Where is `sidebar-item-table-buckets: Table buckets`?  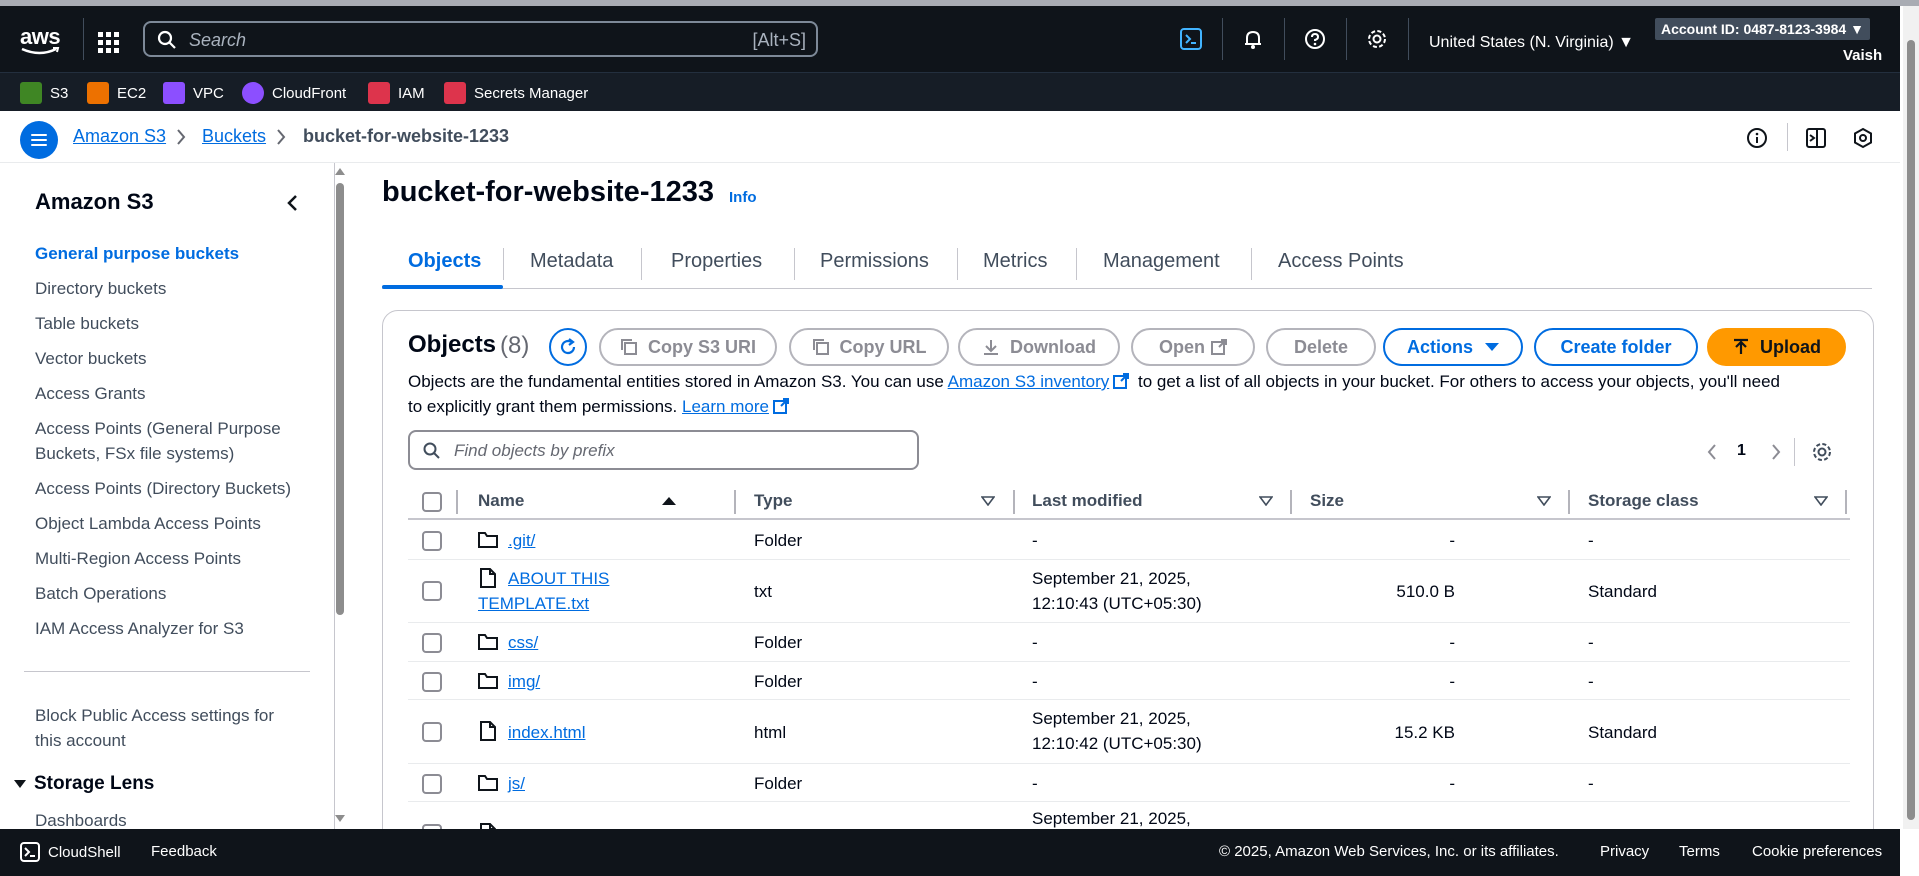 sidebar-item-table-buckets: Table buckets is located at coordinates (170, 323).